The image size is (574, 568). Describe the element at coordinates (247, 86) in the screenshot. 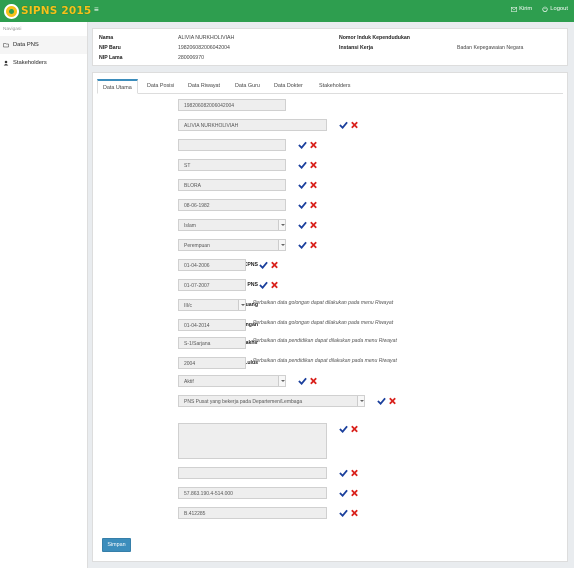

I see `tab-data-guru: Data Guru` at that location.